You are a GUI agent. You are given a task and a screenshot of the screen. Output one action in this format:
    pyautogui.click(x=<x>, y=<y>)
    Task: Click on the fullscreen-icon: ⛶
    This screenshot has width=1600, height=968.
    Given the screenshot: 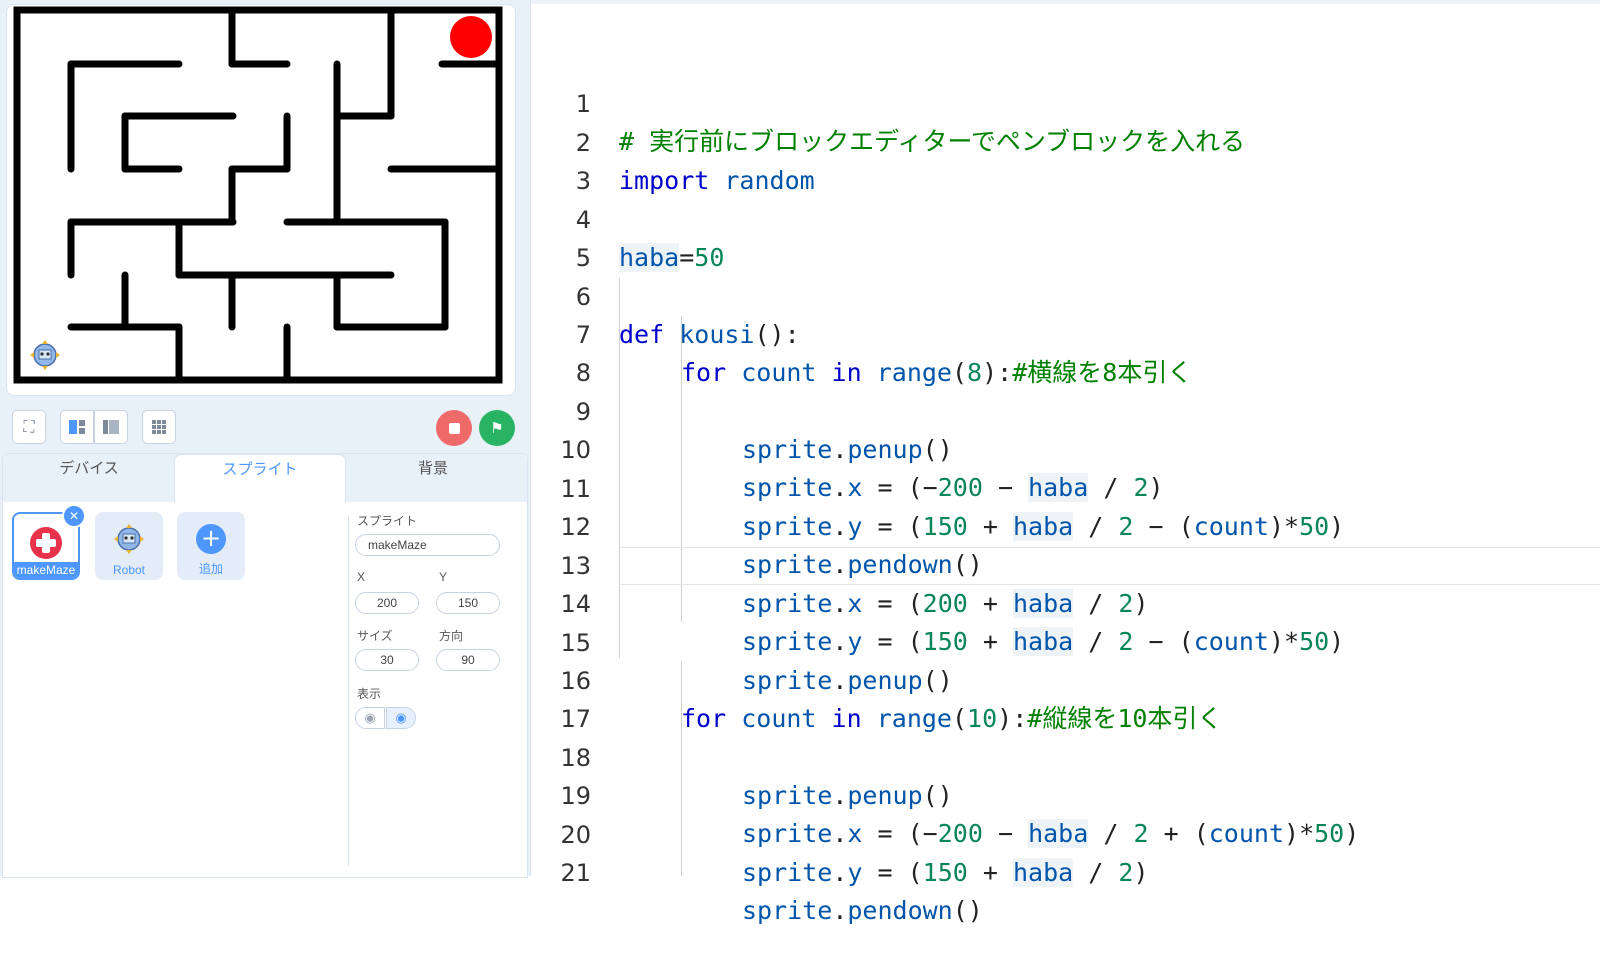 What is the action you would take?
    pyautogui.click(x=29, y=426)
    